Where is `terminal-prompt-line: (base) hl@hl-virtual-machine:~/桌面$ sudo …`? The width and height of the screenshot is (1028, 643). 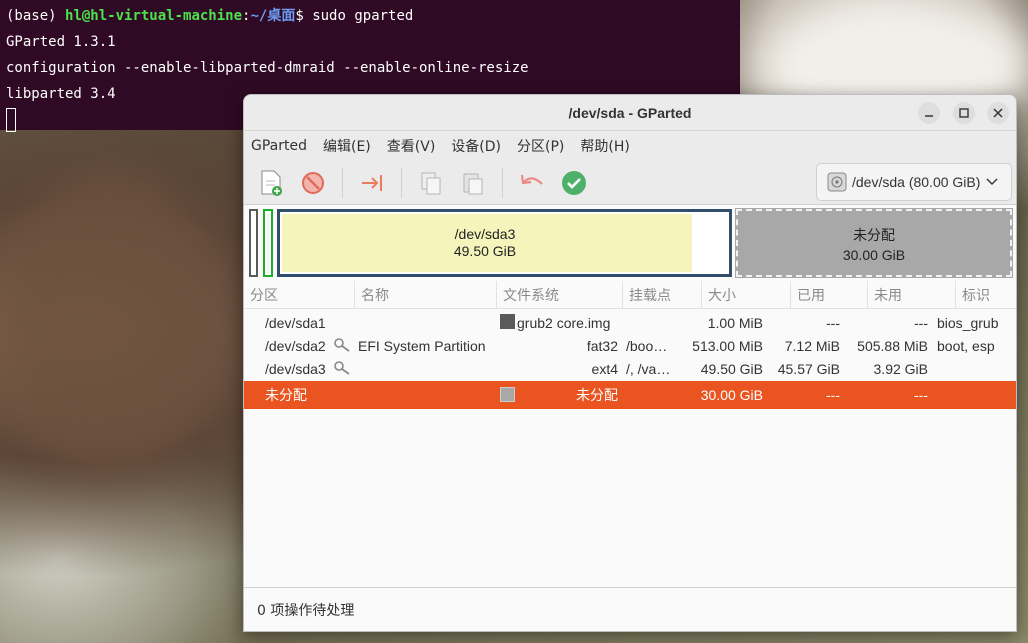 terminal-prompt-line: (base) hl@hl-virtual-machine:~/桌面$ sudo … is located at coordinates (370, 16).